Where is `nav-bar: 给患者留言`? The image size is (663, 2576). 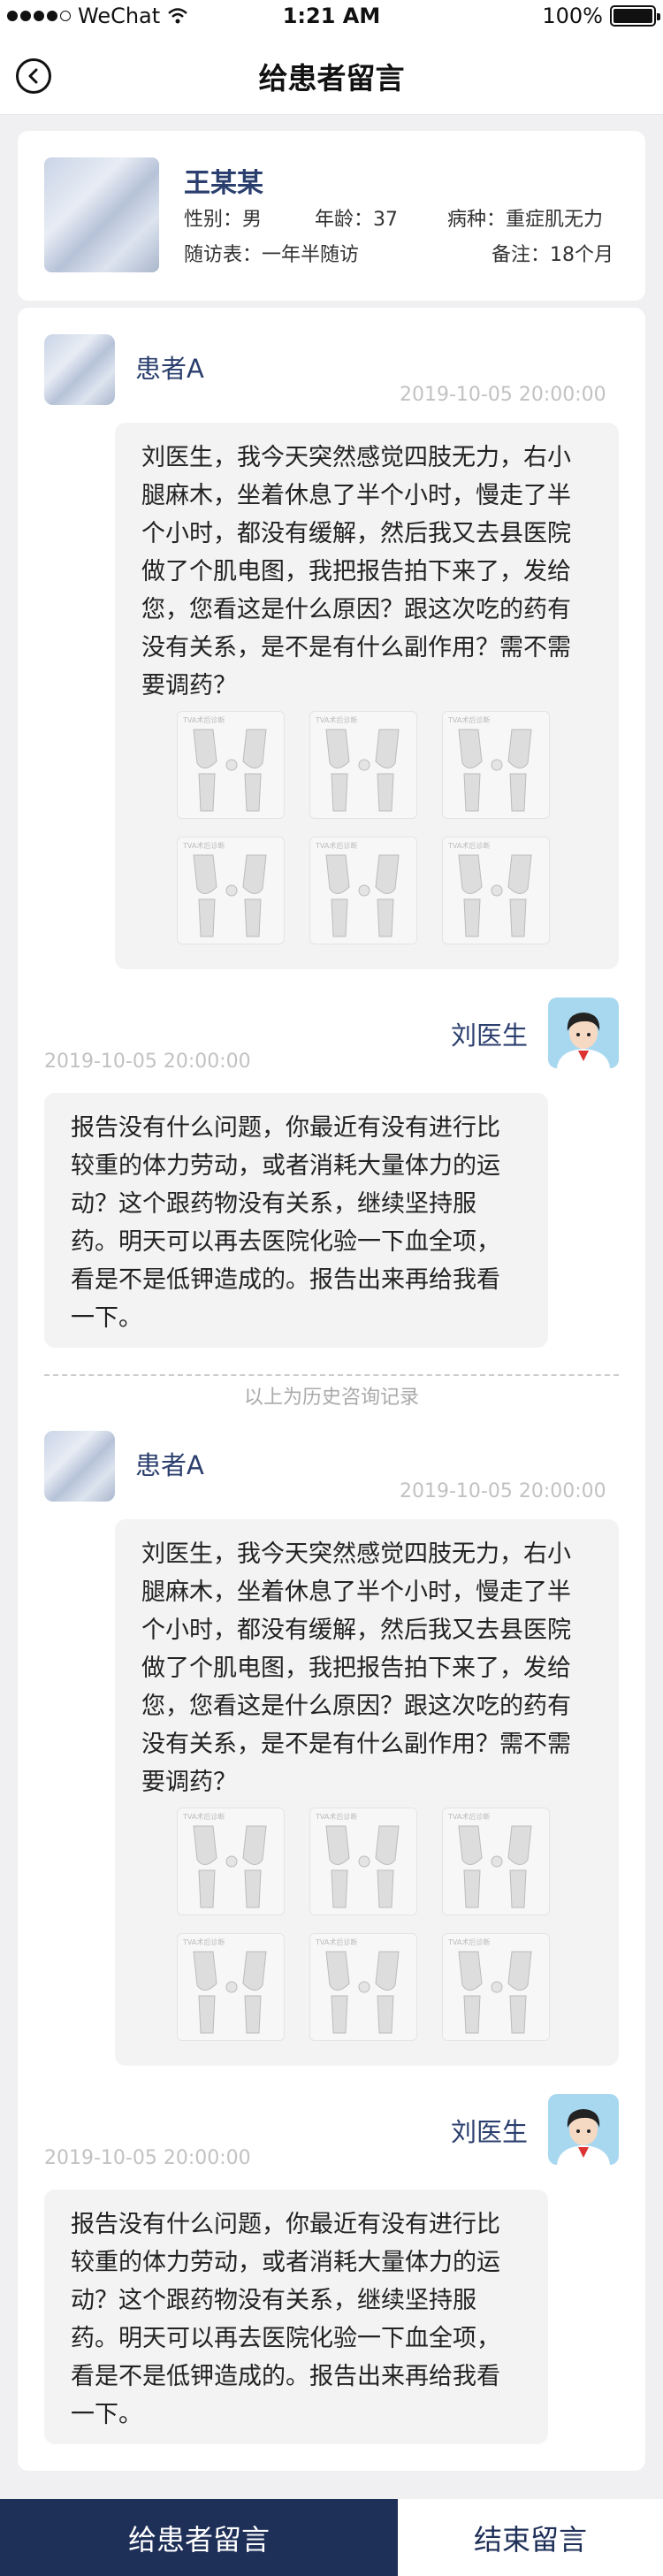 nav-bar: 给患者留言 is located at coordinates (331, 75).